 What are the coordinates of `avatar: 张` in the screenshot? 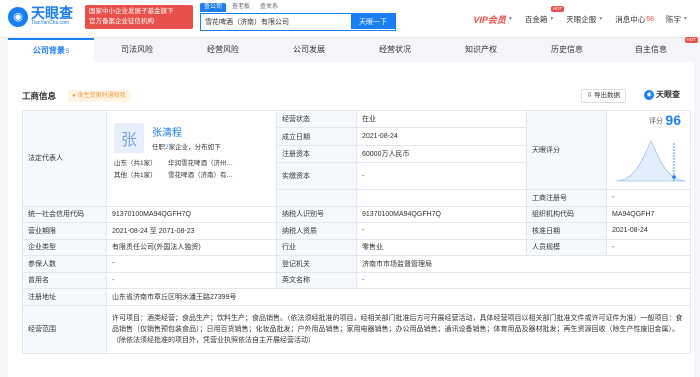 It's located at (129, 138).